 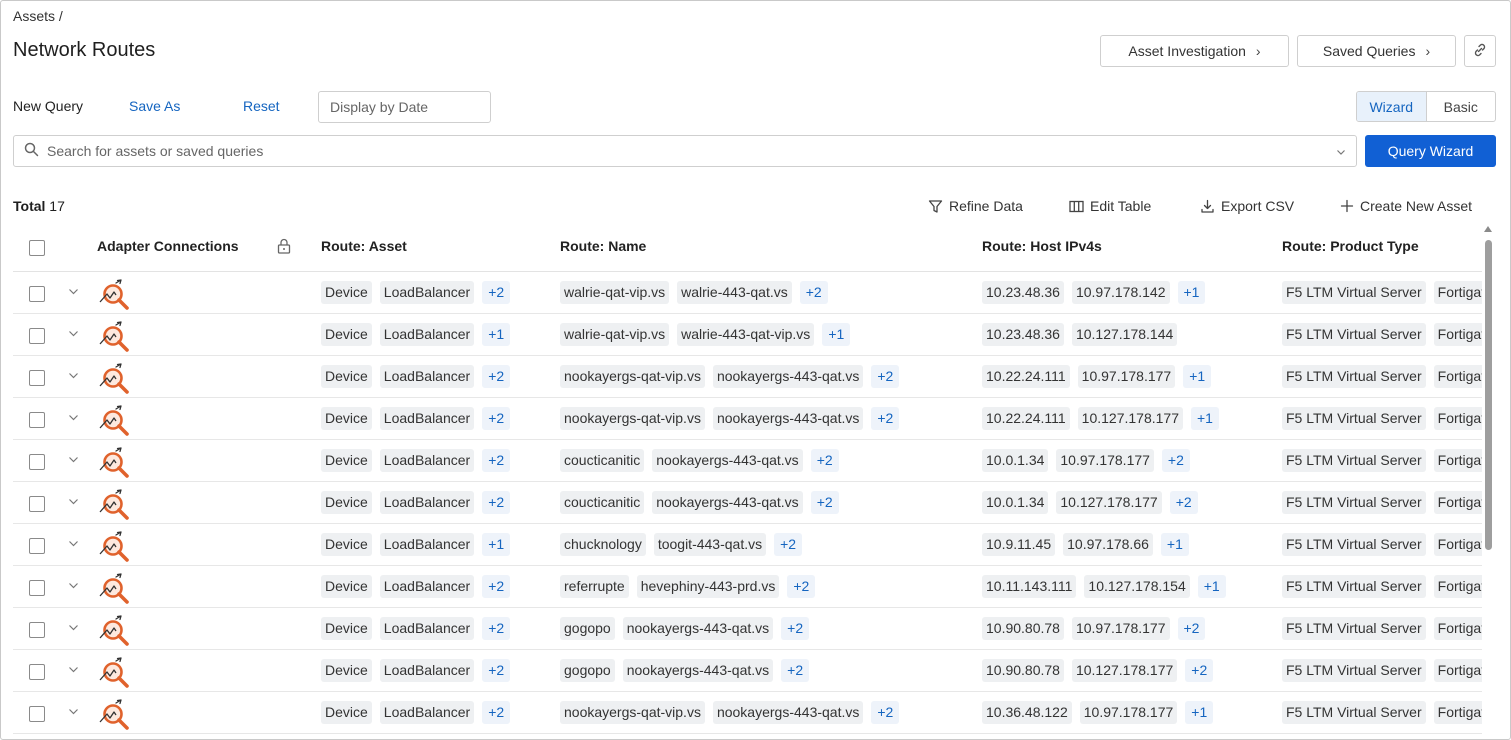 I want to click on table-scrollbar, so click(x=1489, y=482).